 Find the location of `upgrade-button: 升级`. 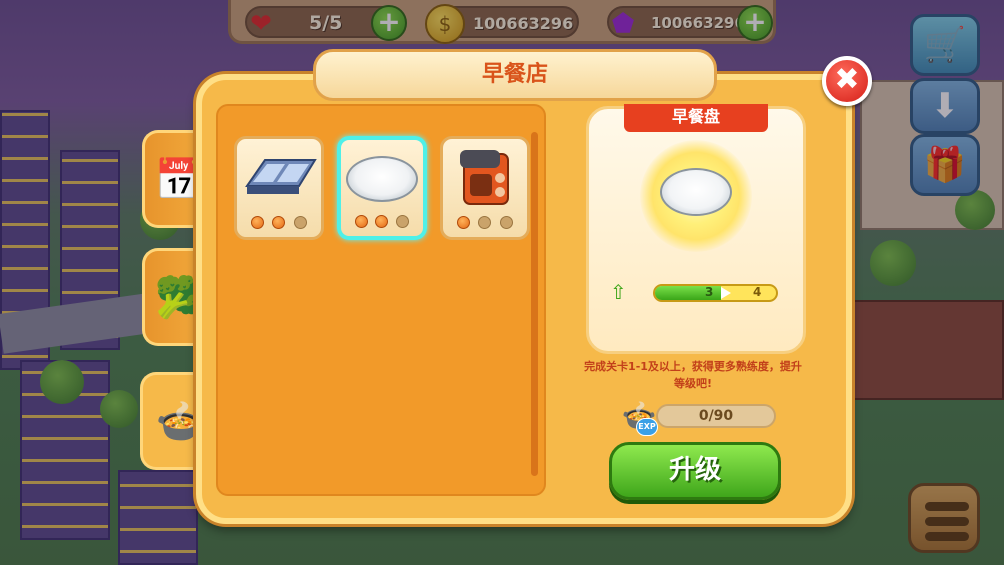

upgrade-button: 升级 is located at coordinates (695, 471).